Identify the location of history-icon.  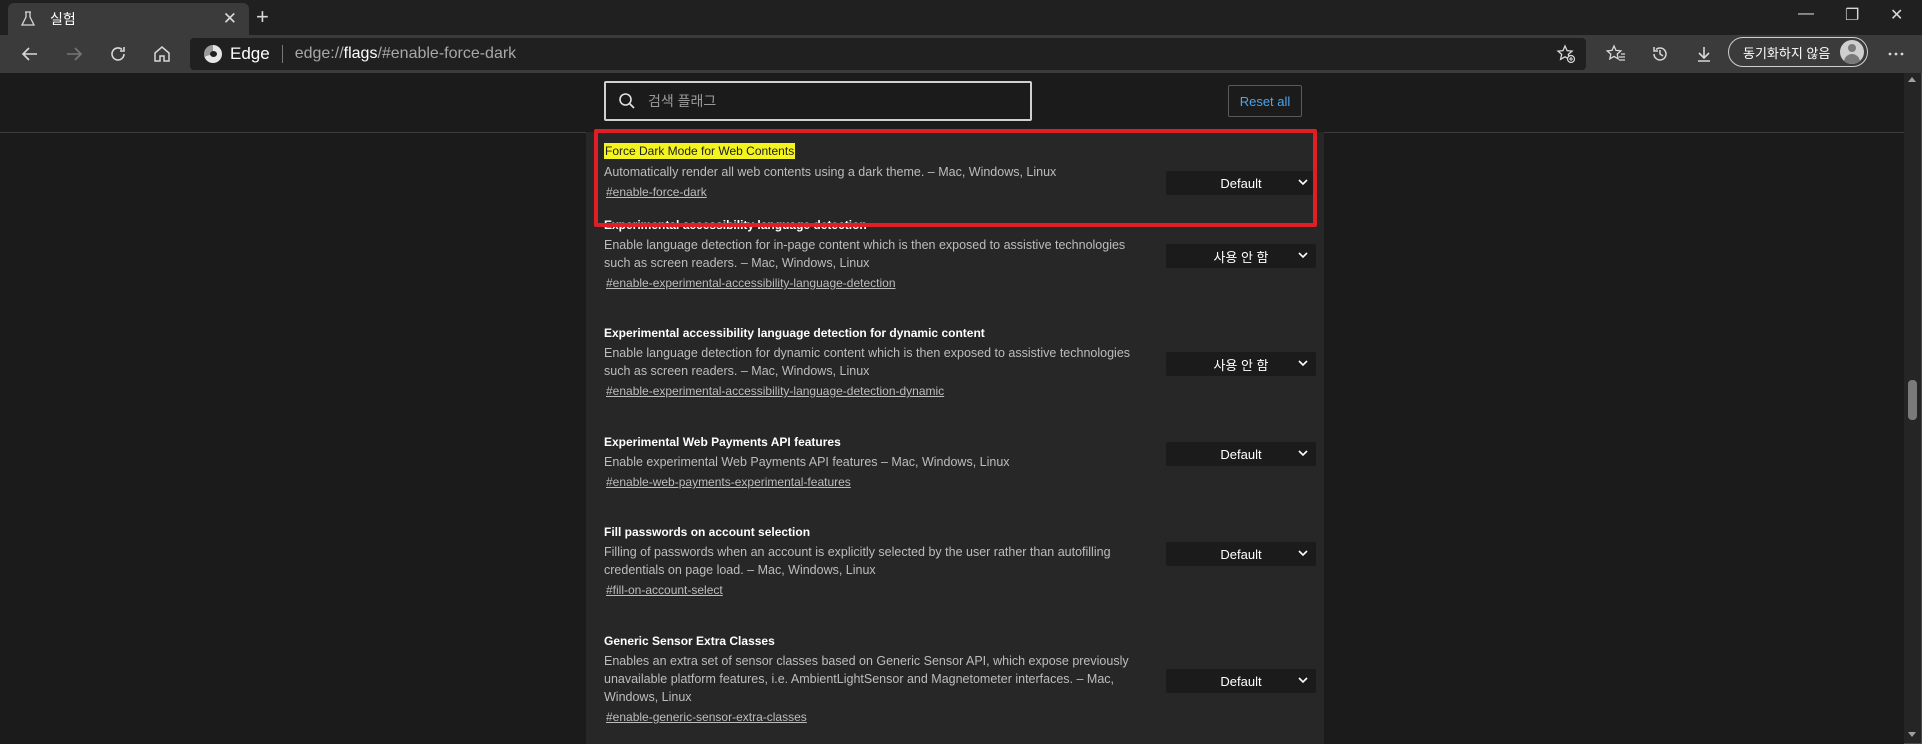
(1660, 54).